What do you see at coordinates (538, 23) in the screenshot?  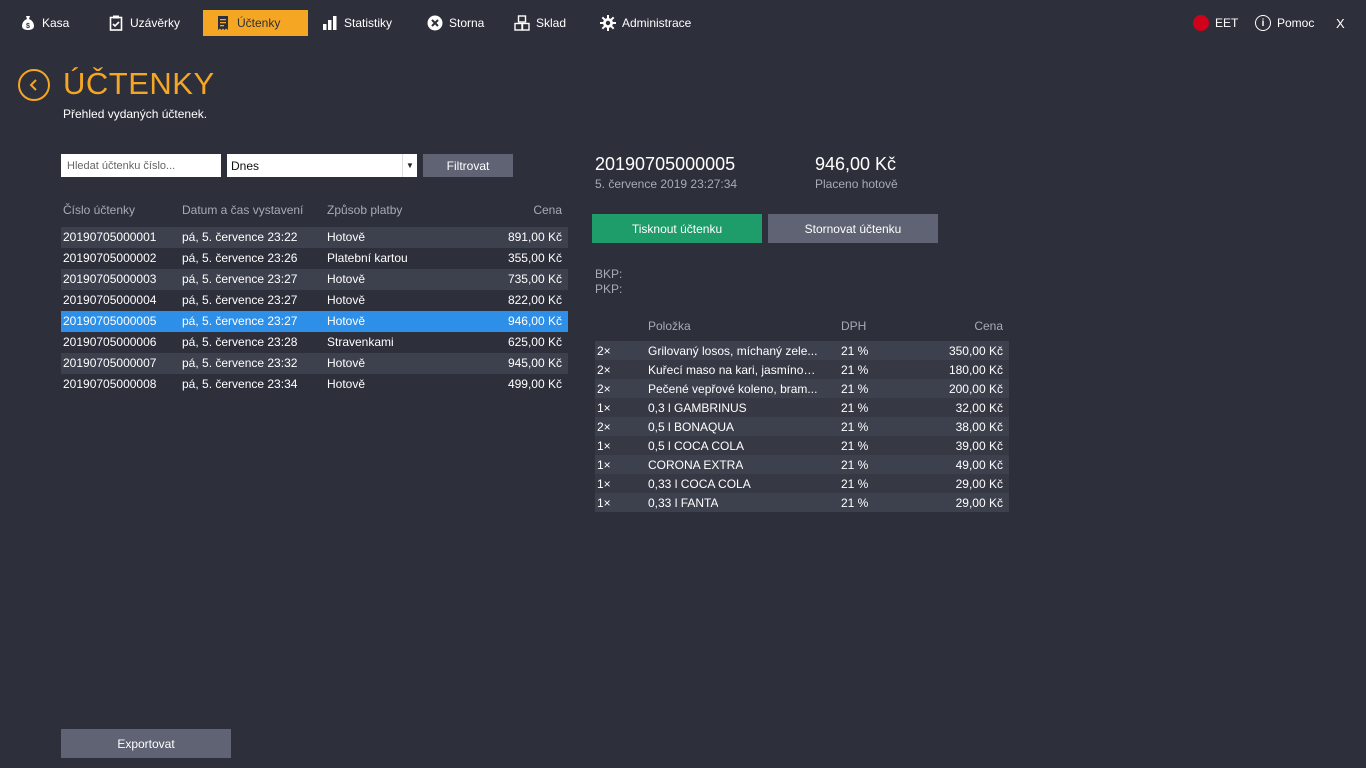 I see `nav-item-sklad: Sklad` at bounding box center [538, 23].